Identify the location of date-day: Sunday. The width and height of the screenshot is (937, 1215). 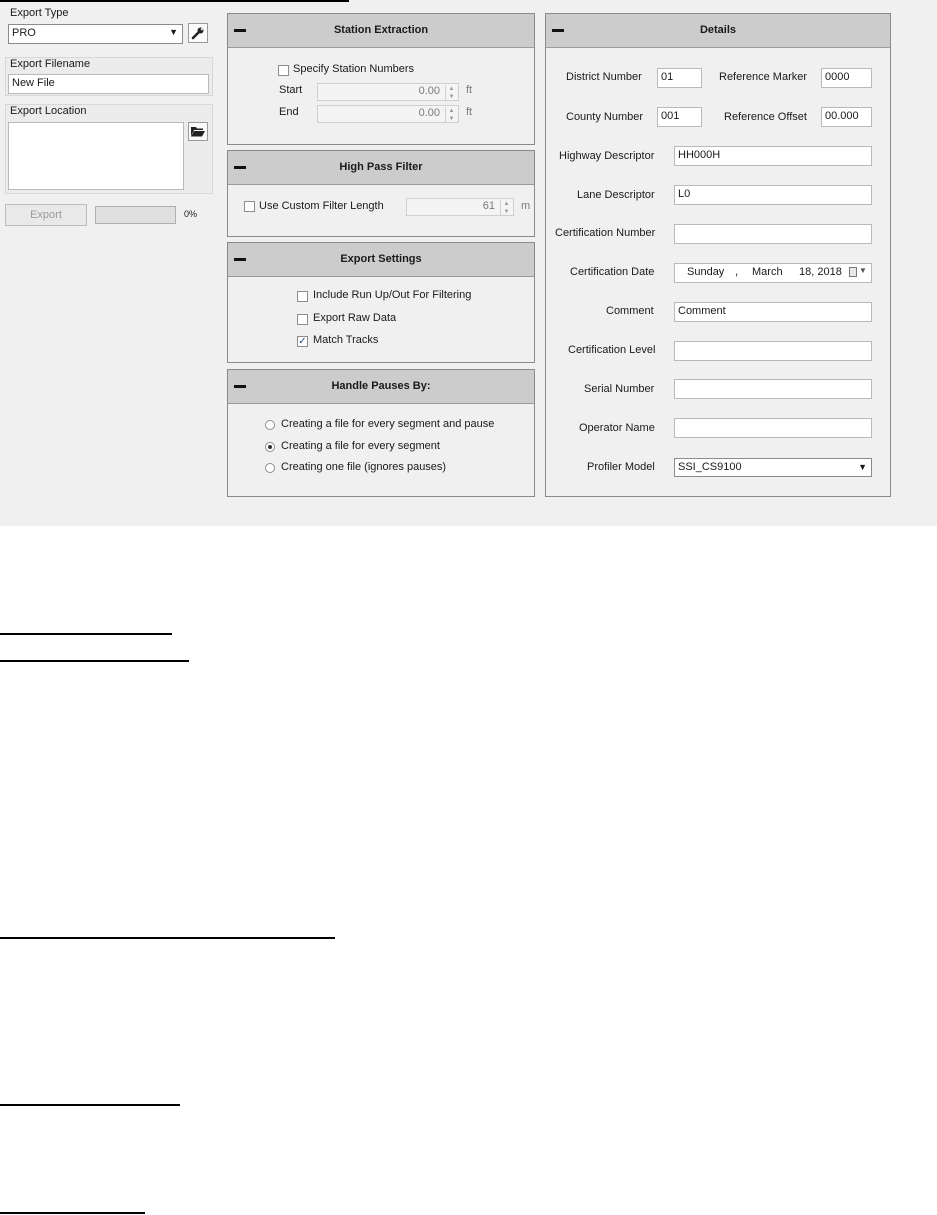
(705, 272).